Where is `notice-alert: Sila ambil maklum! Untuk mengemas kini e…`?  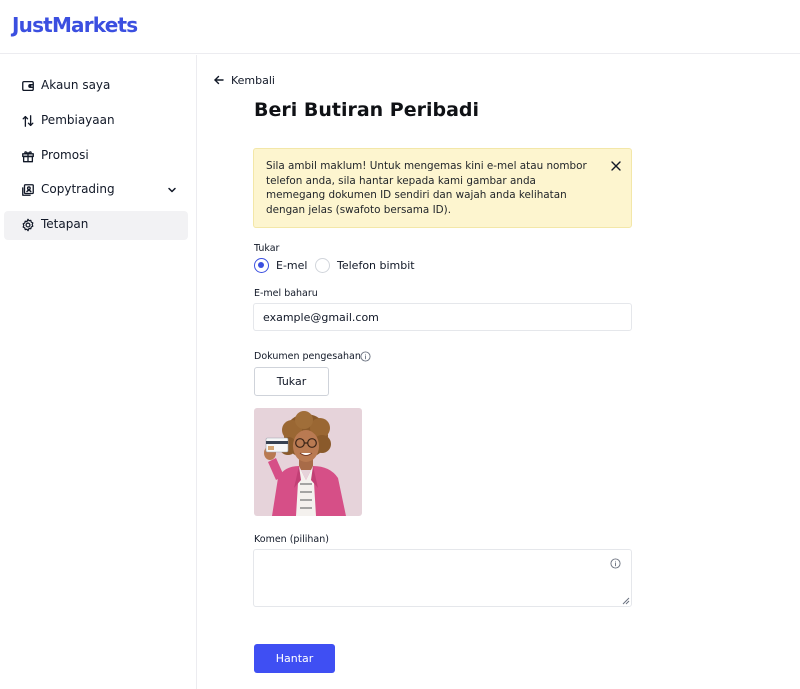
notice-alert: Sila ambil maklum! Untuk mengemas kini e… is located at coordinates (442, 188).